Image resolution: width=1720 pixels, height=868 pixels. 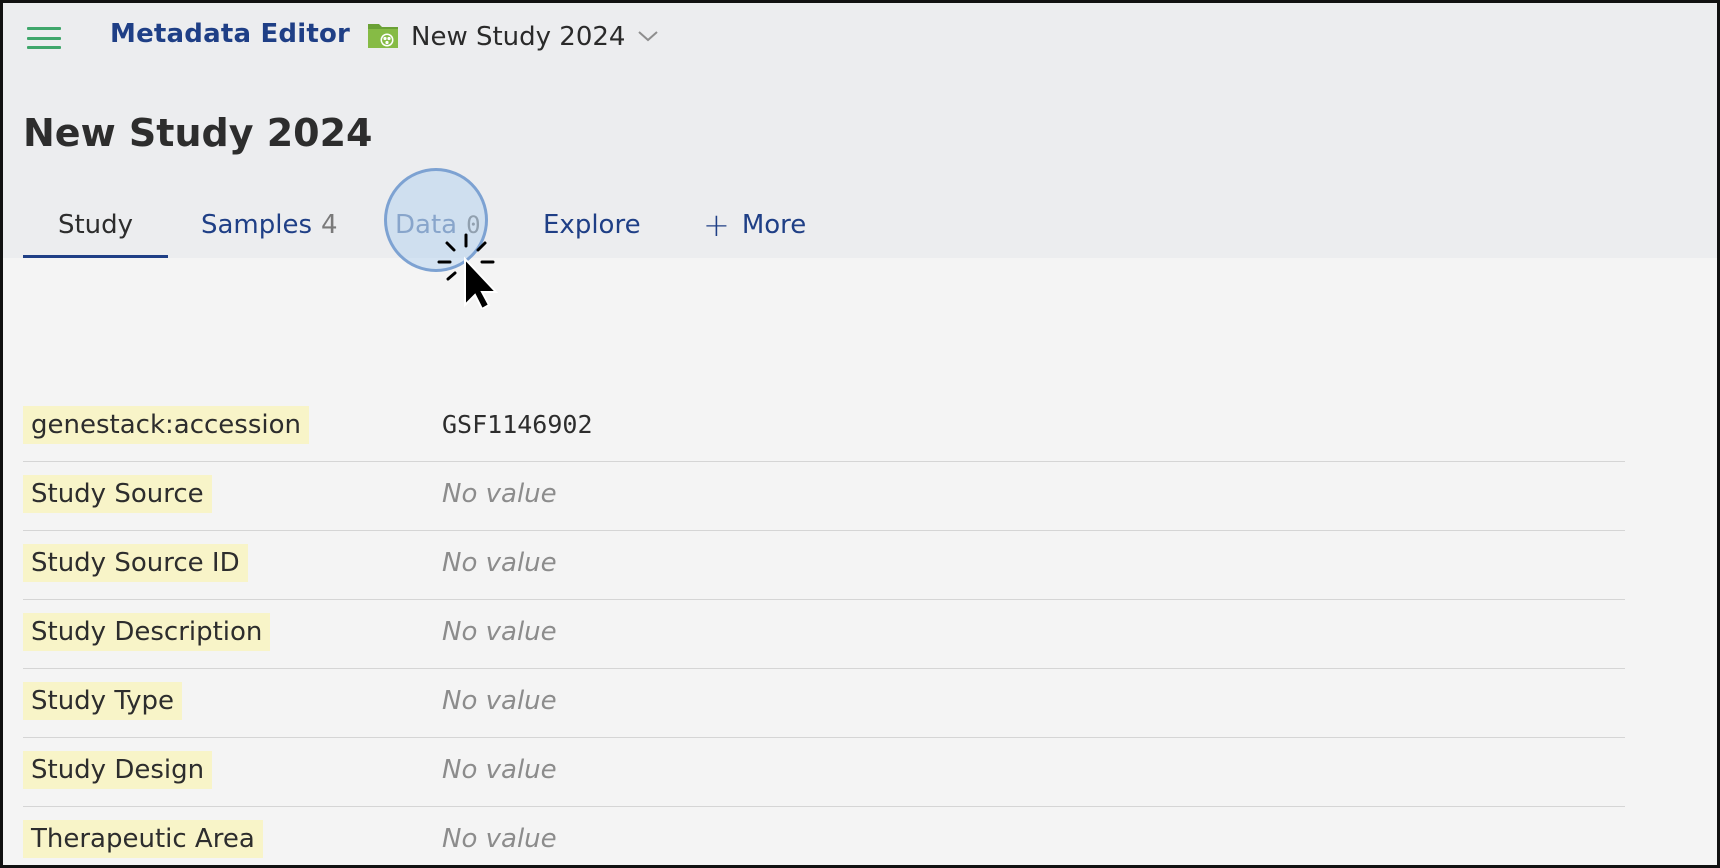 I want to click on tab-label: Explore, so click(x=592, y=224).